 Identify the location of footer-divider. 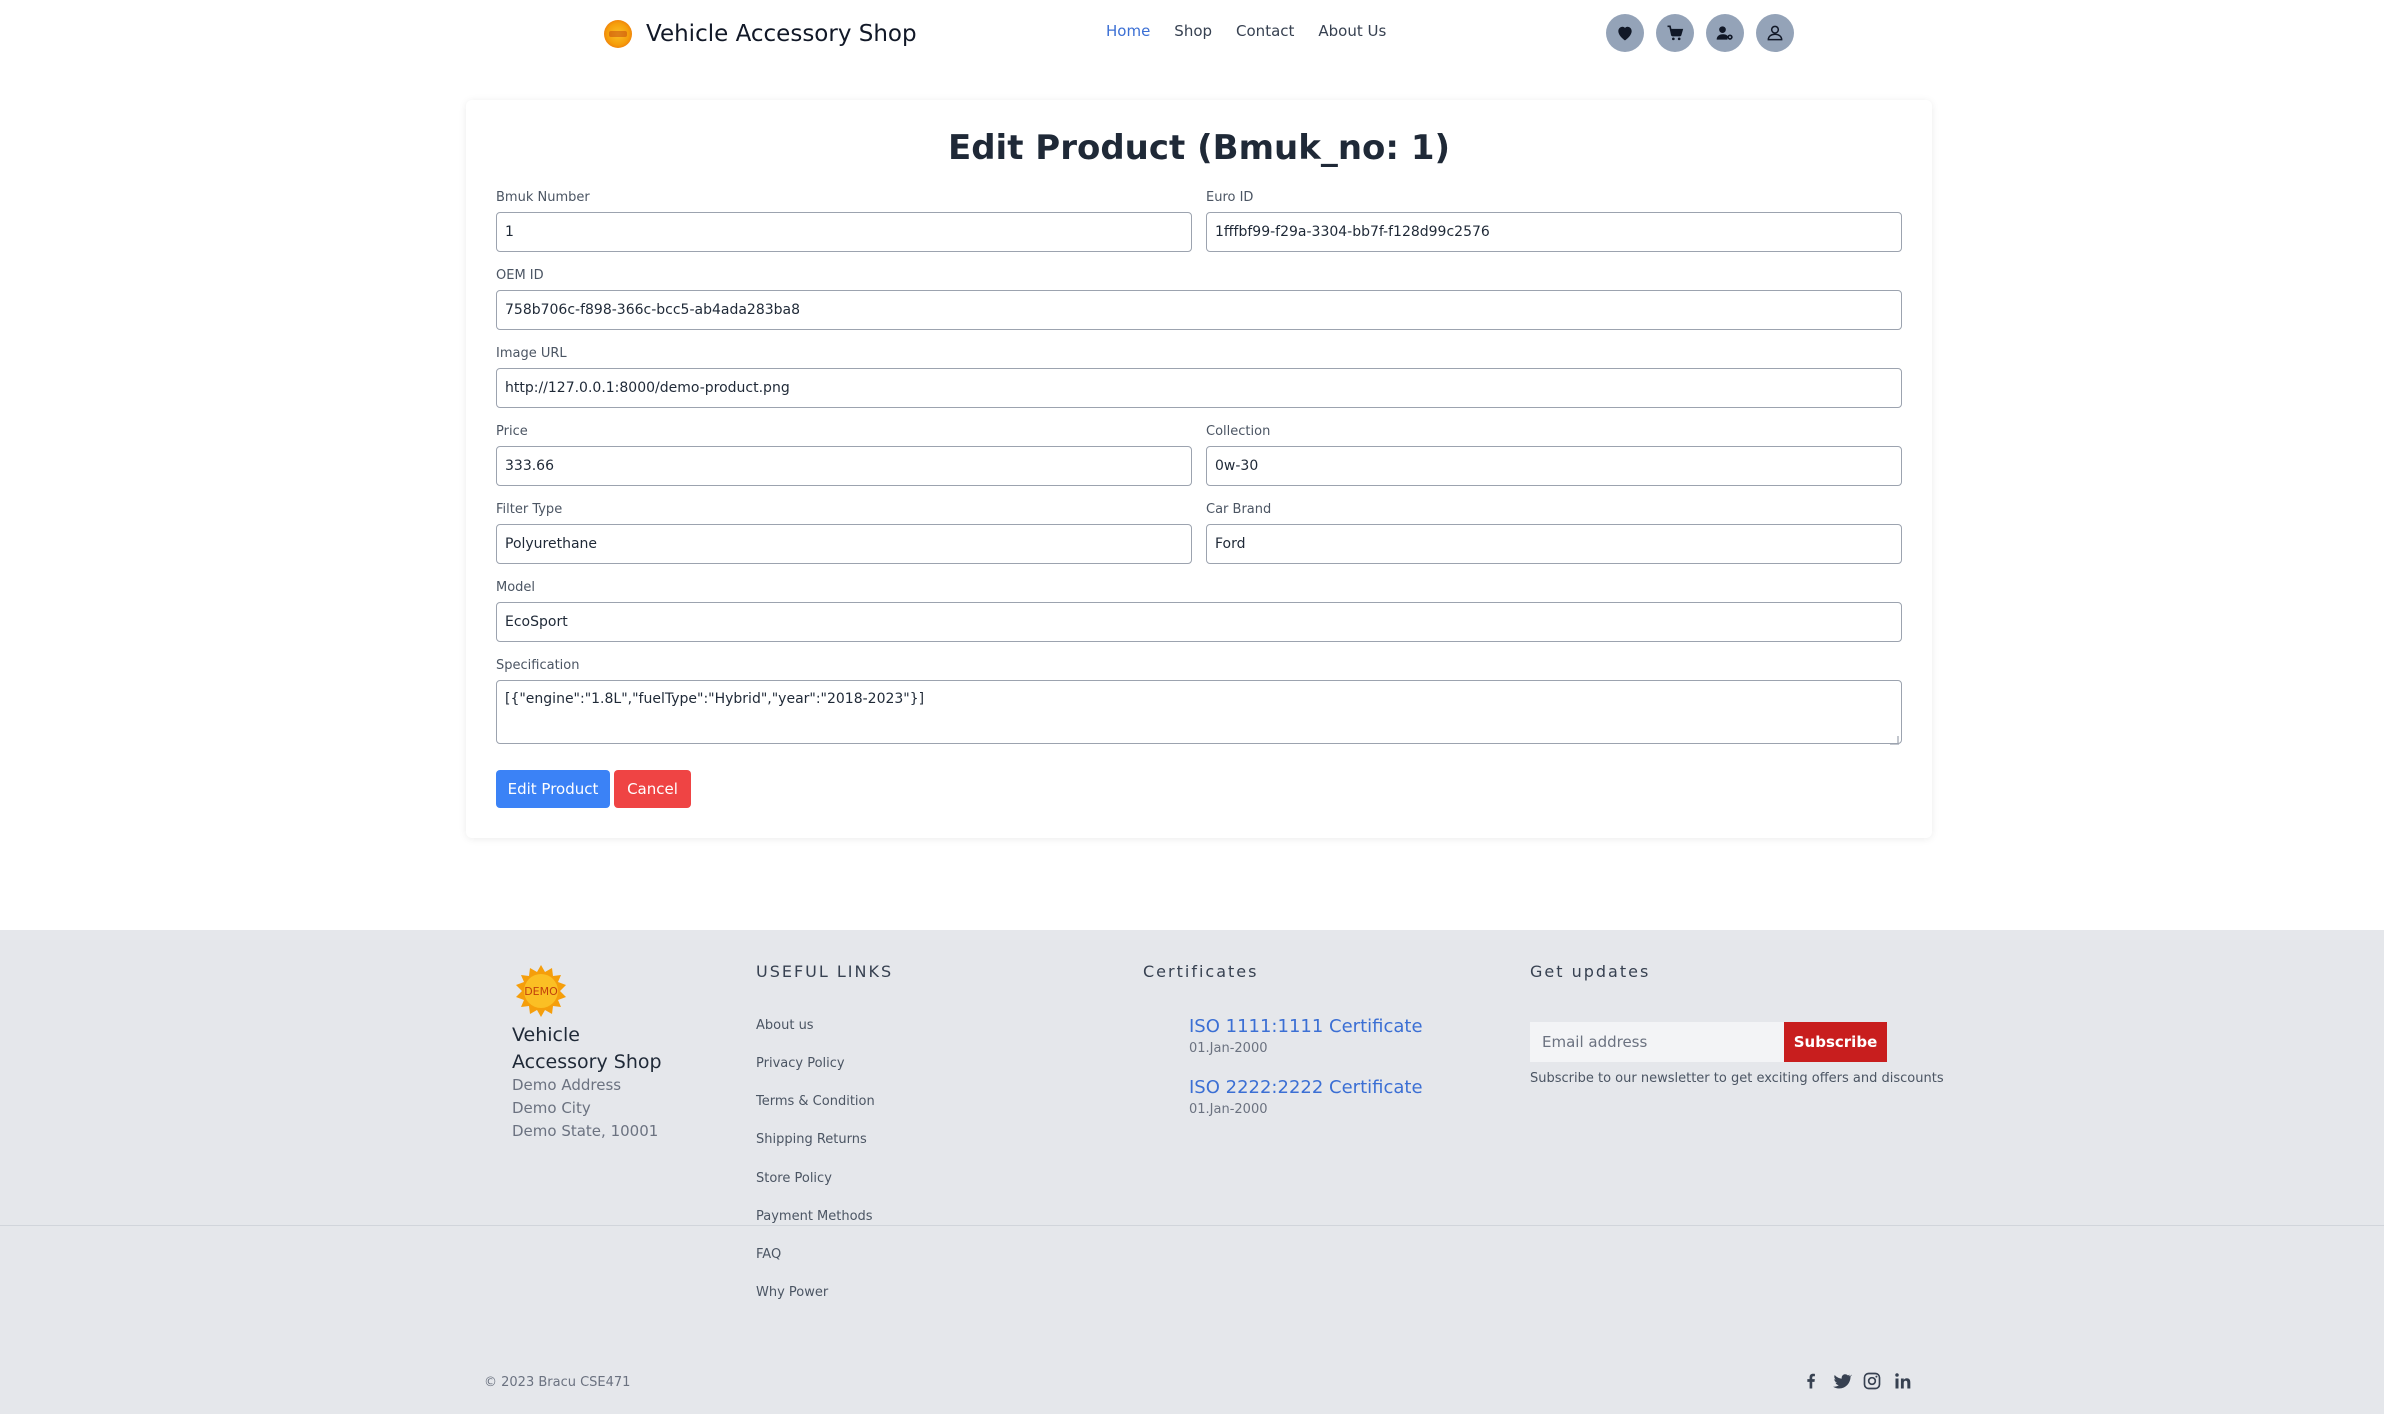
(1192, 1225).